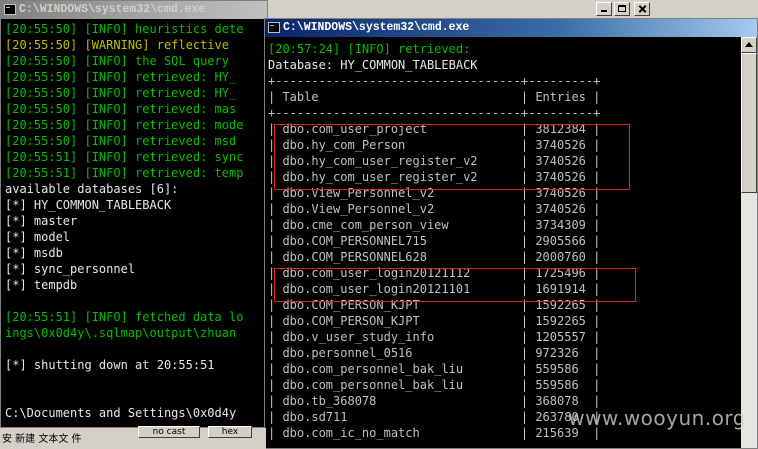 The width and height of the screenshot is (758, 449). What do you see at coordinates (398, 289) in the screenshot?
I see `table-name-cell: dbo.com_user_login20121101` at bounding box center [398, 289].